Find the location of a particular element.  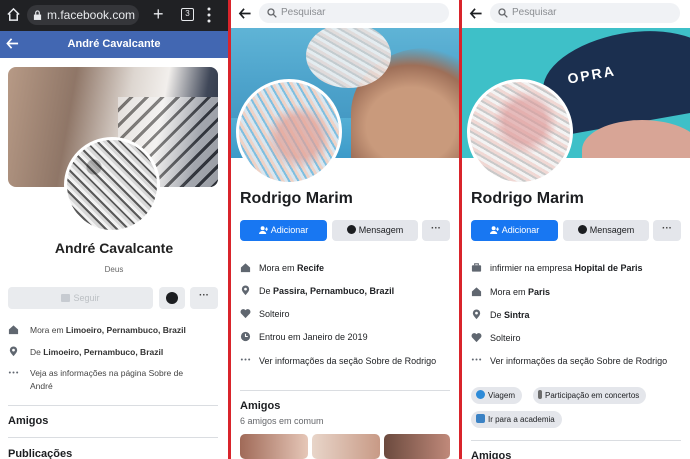

info-text: Solteiro is located at coordinates (274, 314).